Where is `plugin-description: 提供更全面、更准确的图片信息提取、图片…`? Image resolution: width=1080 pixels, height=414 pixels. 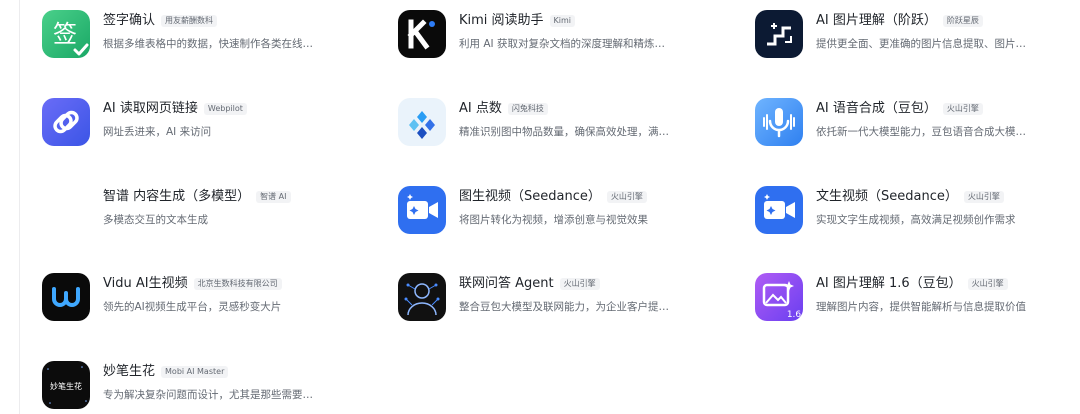
plugin-description: 提供更全面、更准确的图片信息提取、图片… is located at coordinates (921, 44).